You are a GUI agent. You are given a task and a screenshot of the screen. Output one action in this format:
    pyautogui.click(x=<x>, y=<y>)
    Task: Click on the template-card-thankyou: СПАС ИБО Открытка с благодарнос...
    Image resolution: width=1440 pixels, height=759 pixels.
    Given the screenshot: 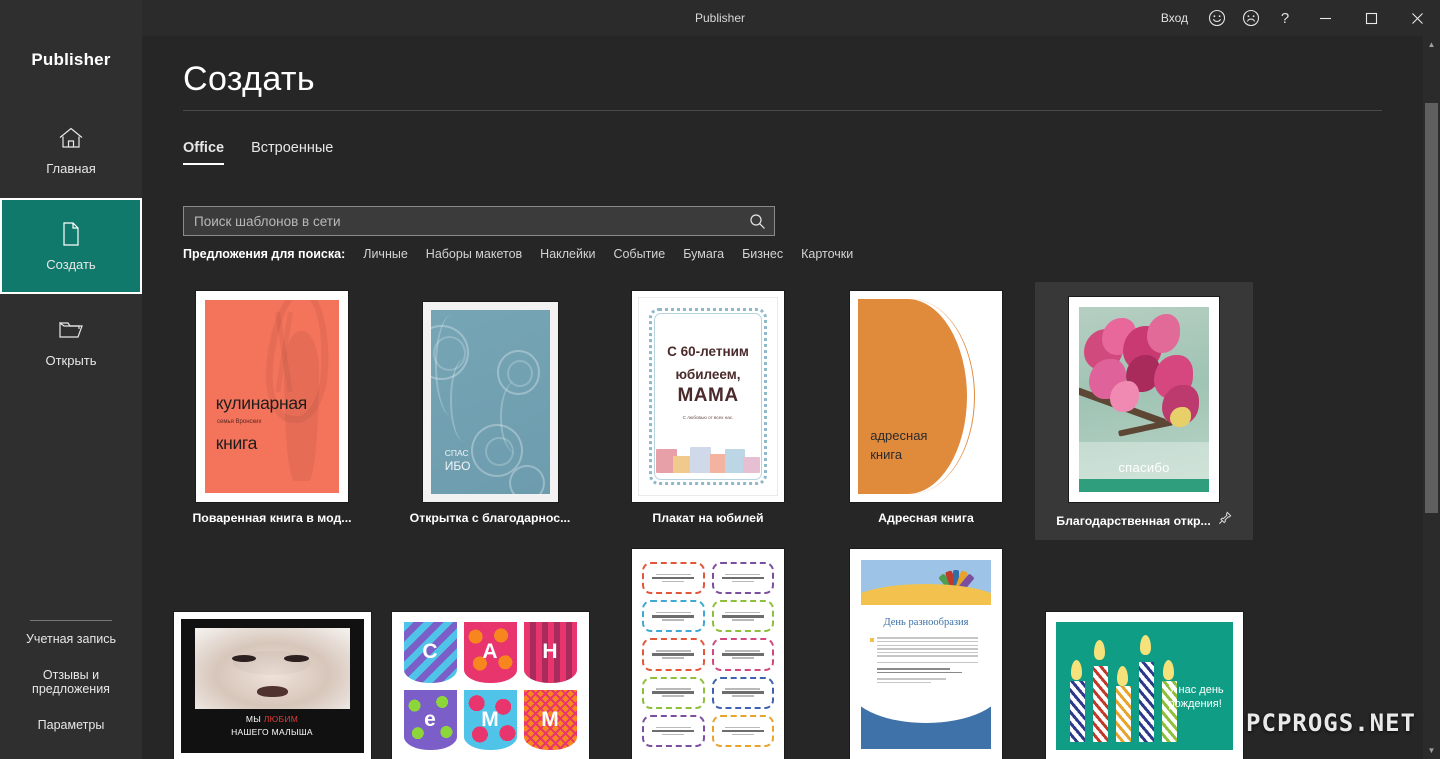 What is the action you would take?
    pyautogui.click(x=490, y=411)
    